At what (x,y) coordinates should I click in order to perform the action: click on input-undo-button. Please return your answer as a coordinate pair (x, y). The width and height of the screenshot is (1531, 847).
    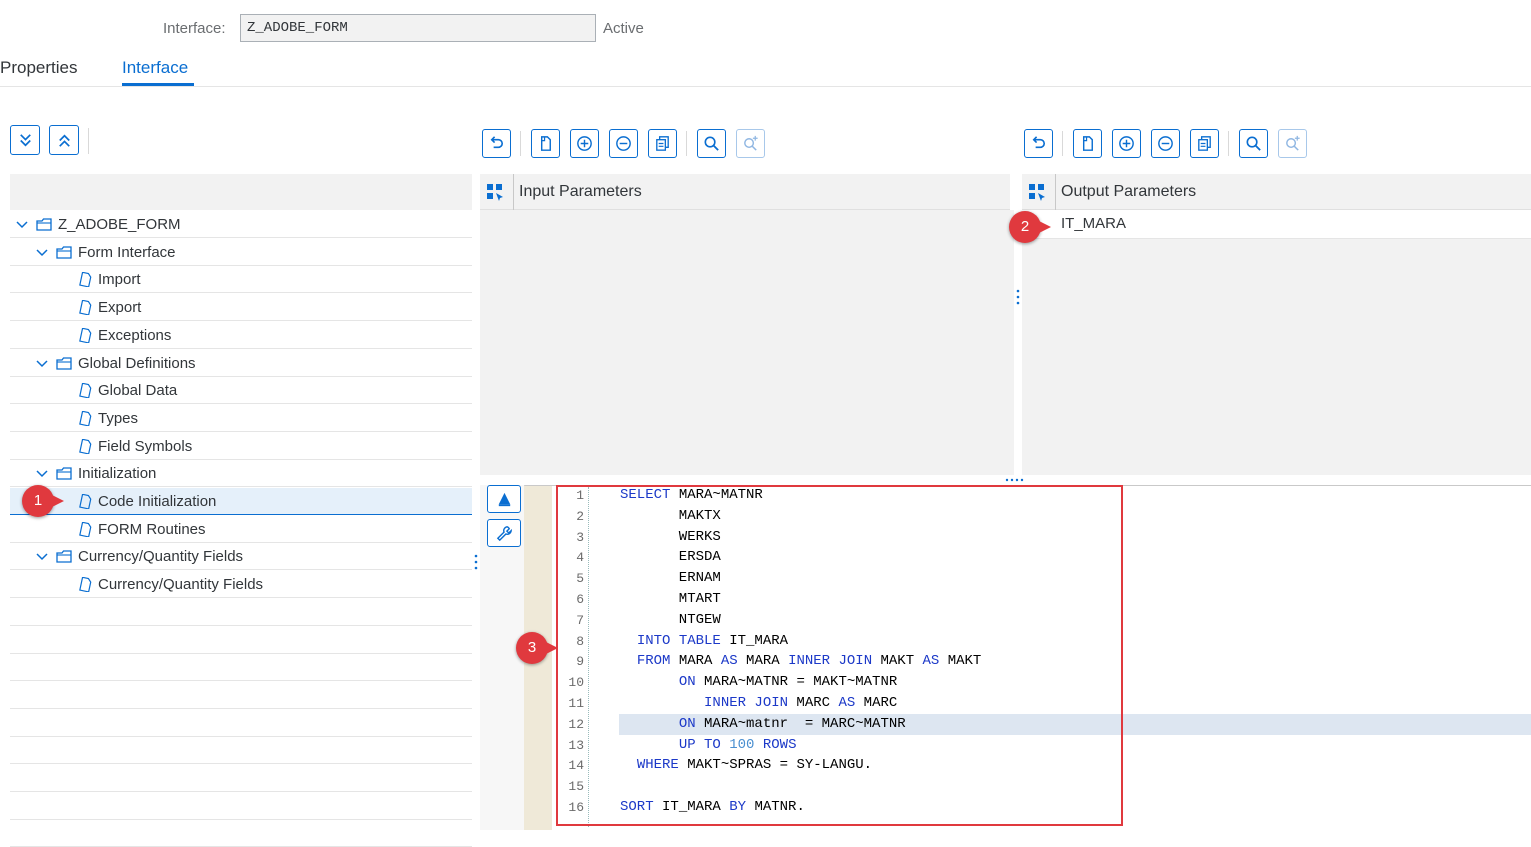
    Looking at the image, I should click on (496, 143).